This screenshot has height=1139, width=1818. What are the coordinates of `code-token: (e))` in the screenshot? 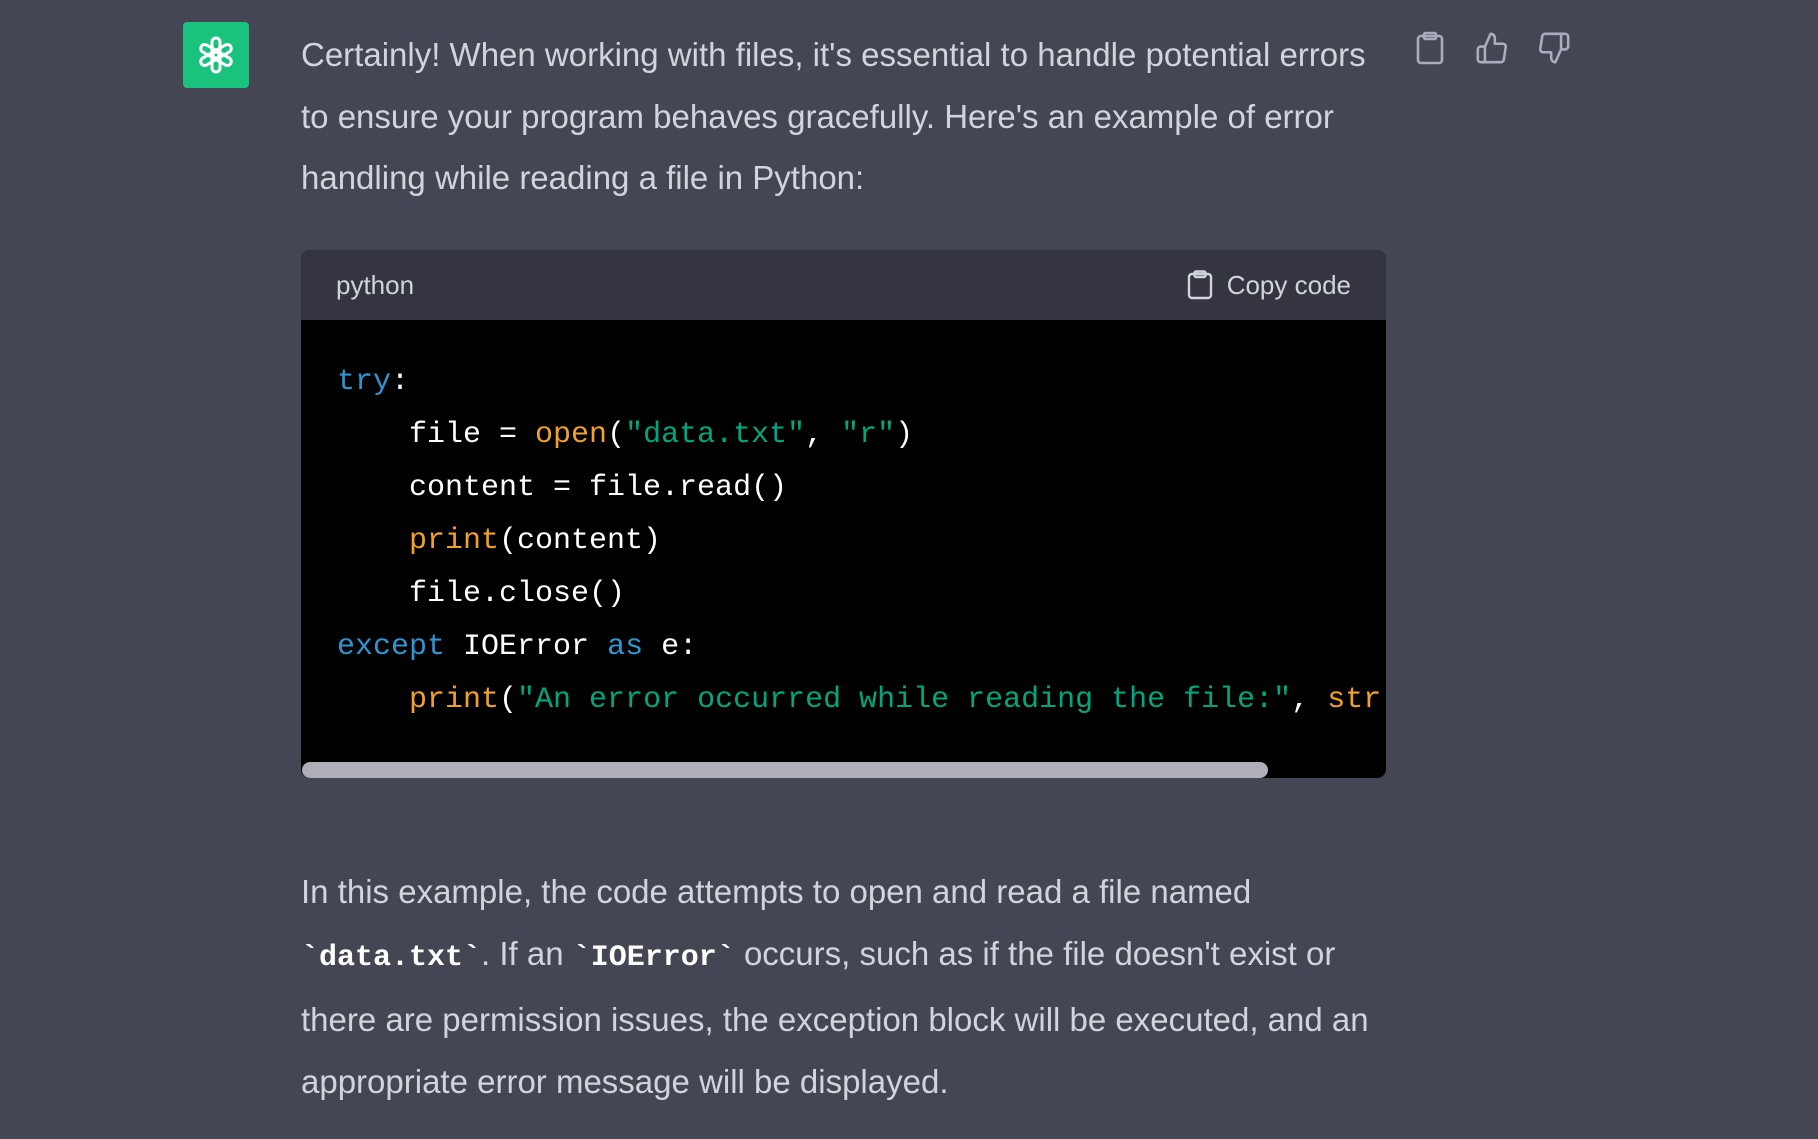 It's located at (1383, 700).